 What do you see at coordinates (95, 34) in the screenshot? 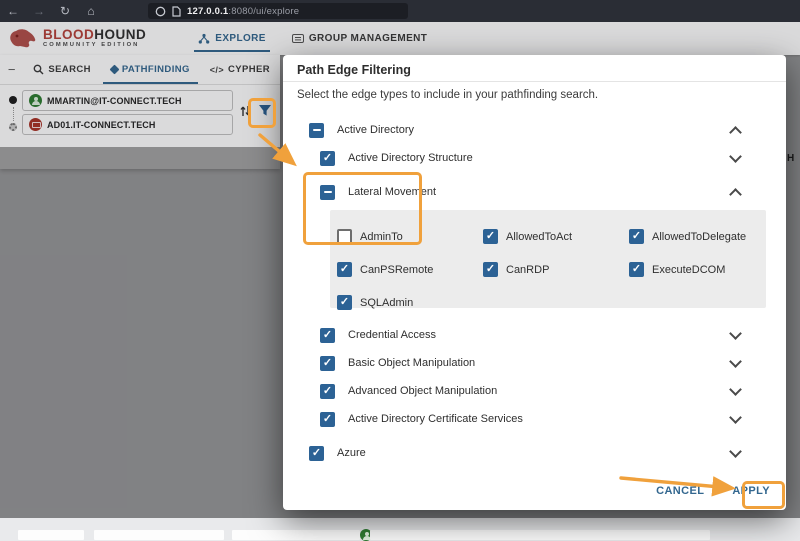
I see `brand-title: BLOODHOUND` at bounding box center [95, 34].